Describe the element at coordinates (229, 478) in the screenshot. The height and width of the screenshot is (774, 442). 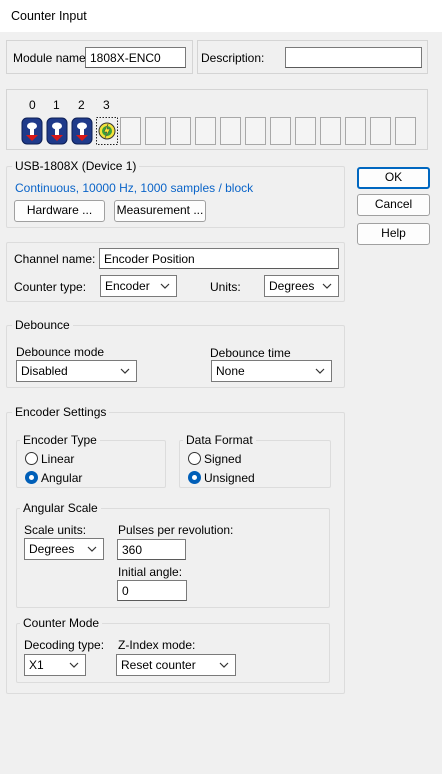
I see `unsigned-label: Unsigned` at that location.